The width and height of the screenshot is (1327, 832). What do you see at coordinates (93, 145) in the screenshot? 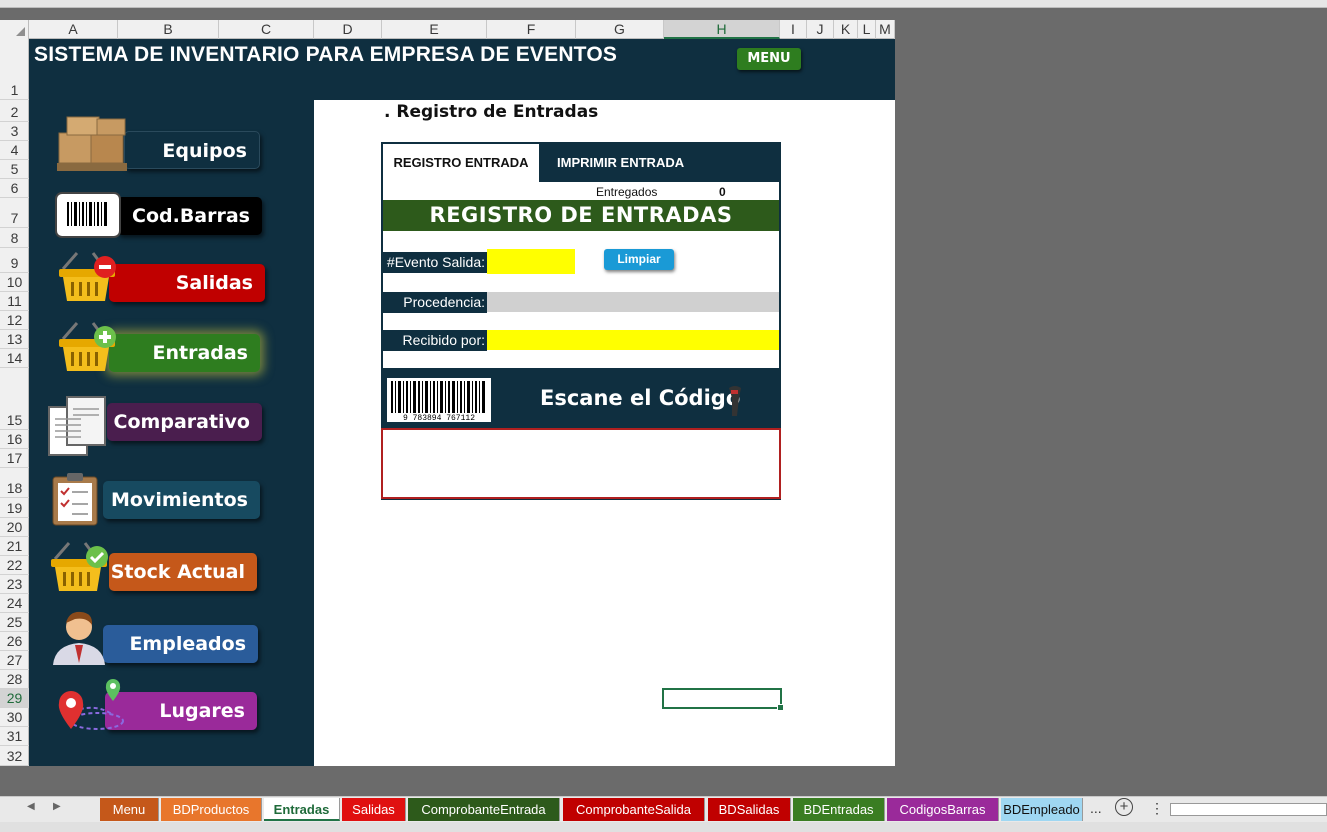
I see `boxes-pallet-icon` at bounding box center [93, 145].